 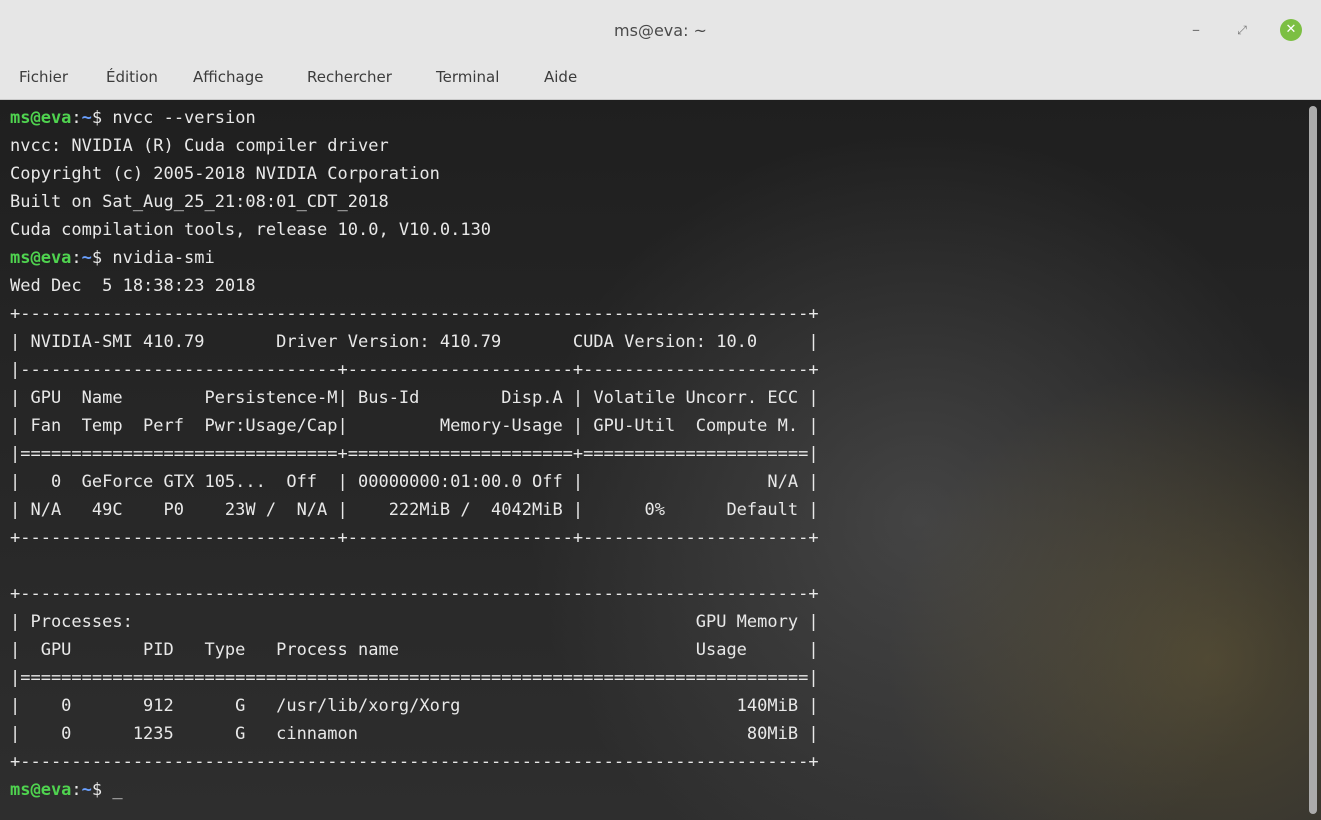 I want to click on prompt-line: ms@eva:~$ nvcc --version, so click(x=652, y=118).